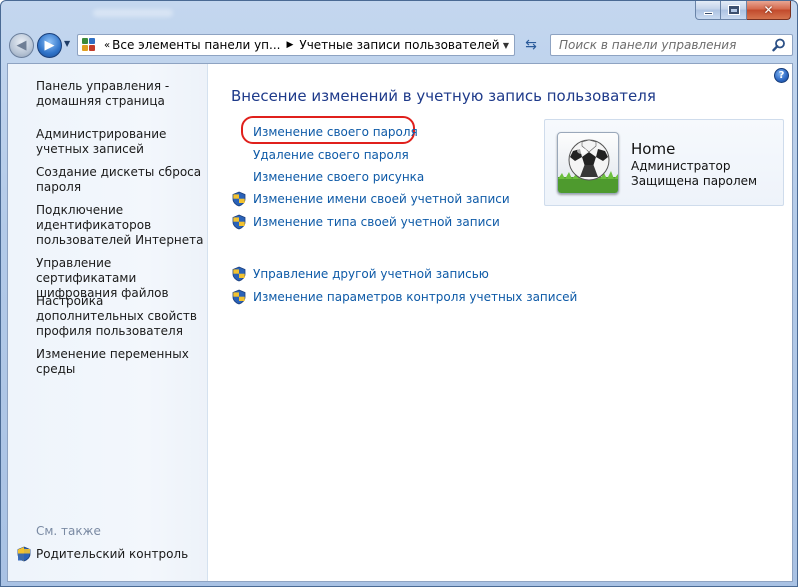 Image resolution: width=798 pixels, height=587 pixels. What do you see at coordinates (107, 45) in the screenshot?
I see `breadcrumb-overflow-chevron: «` at bounding box center [107, 45].